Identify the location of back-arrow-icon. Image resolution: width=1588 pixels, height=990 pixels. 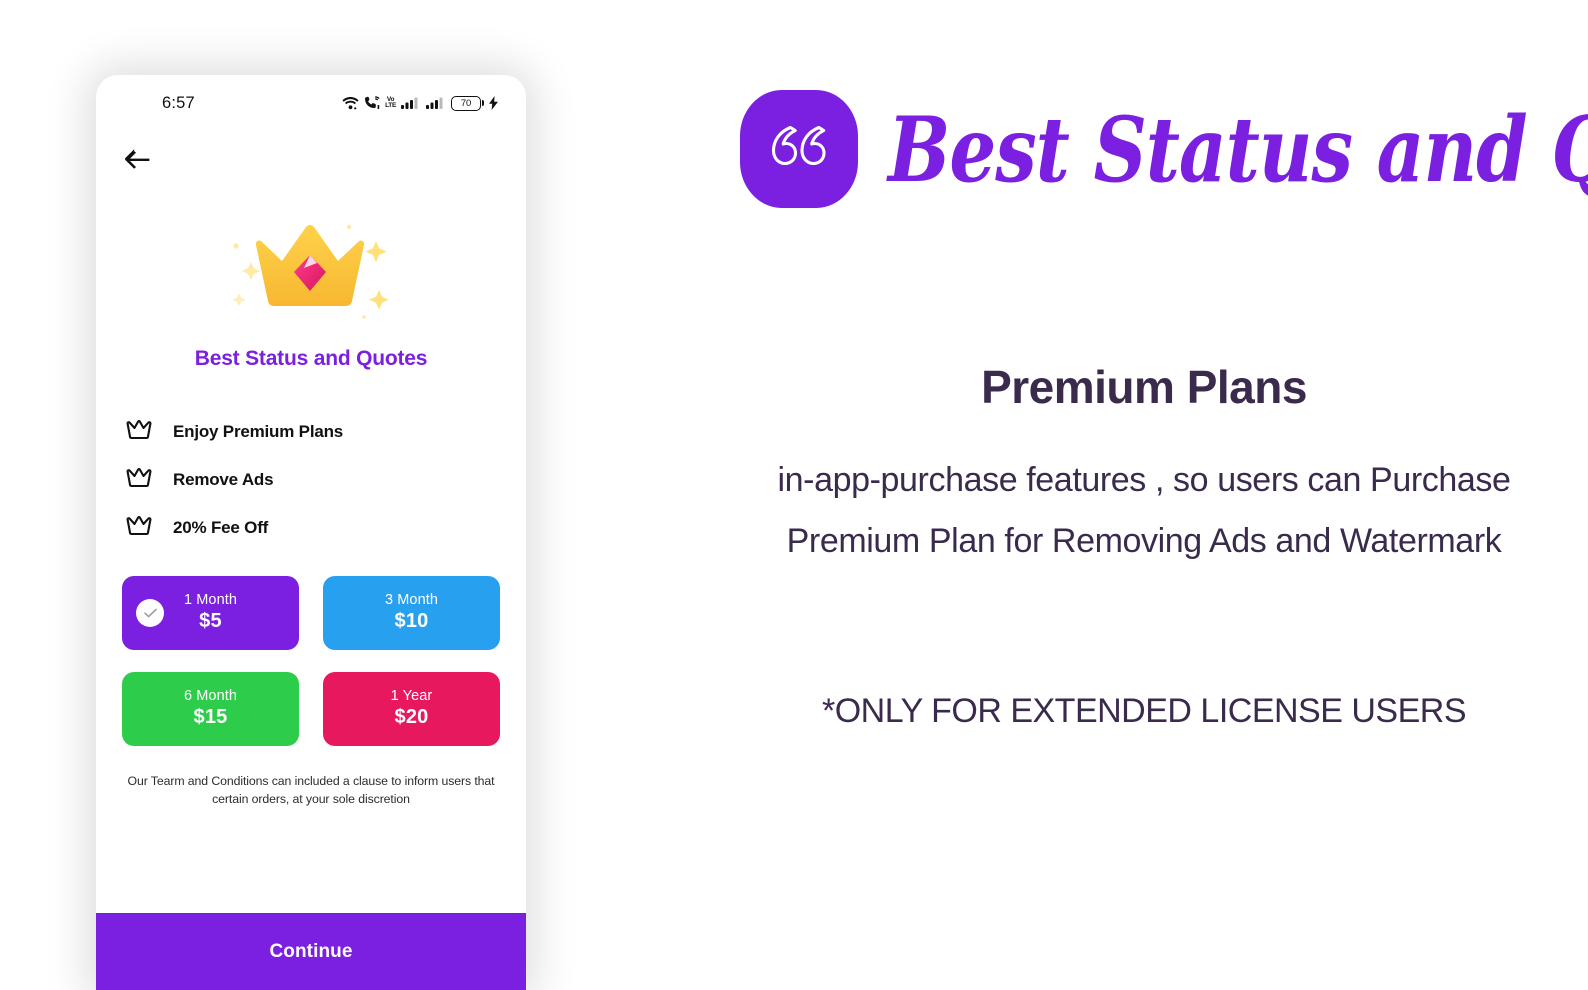
(137, 161).